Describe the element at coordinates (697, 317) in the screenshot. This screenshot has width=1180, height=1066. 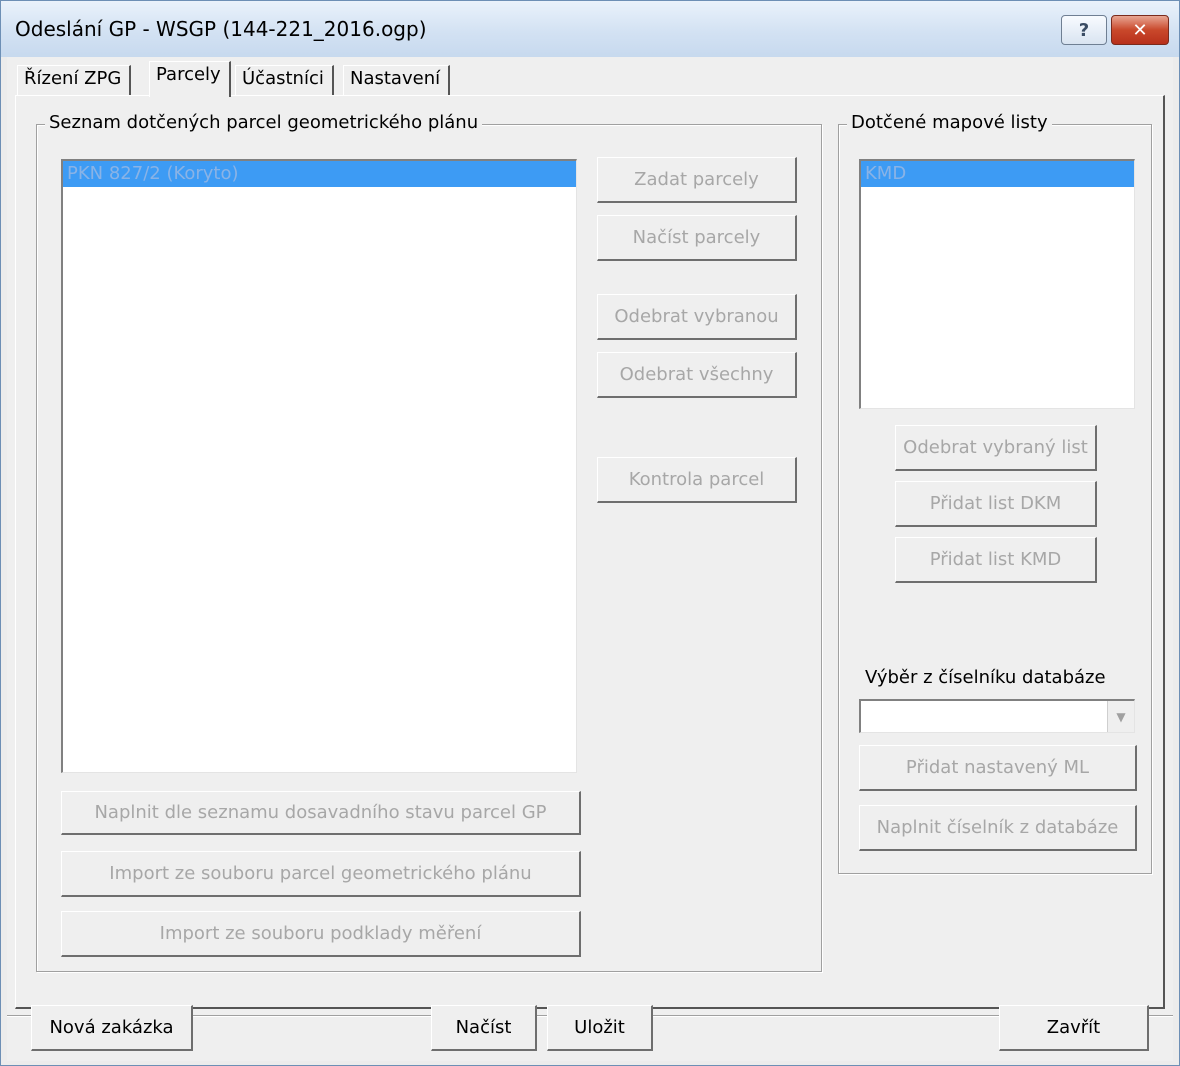
I see `odebrat-vybranou-button: Odebrat vybranou` at that location.